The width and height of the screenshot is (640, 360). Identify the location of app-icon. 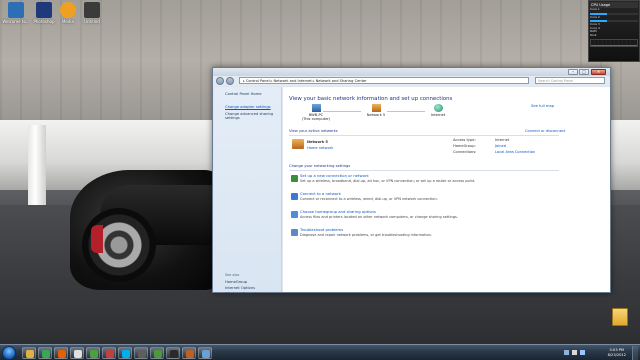
(110, 354).